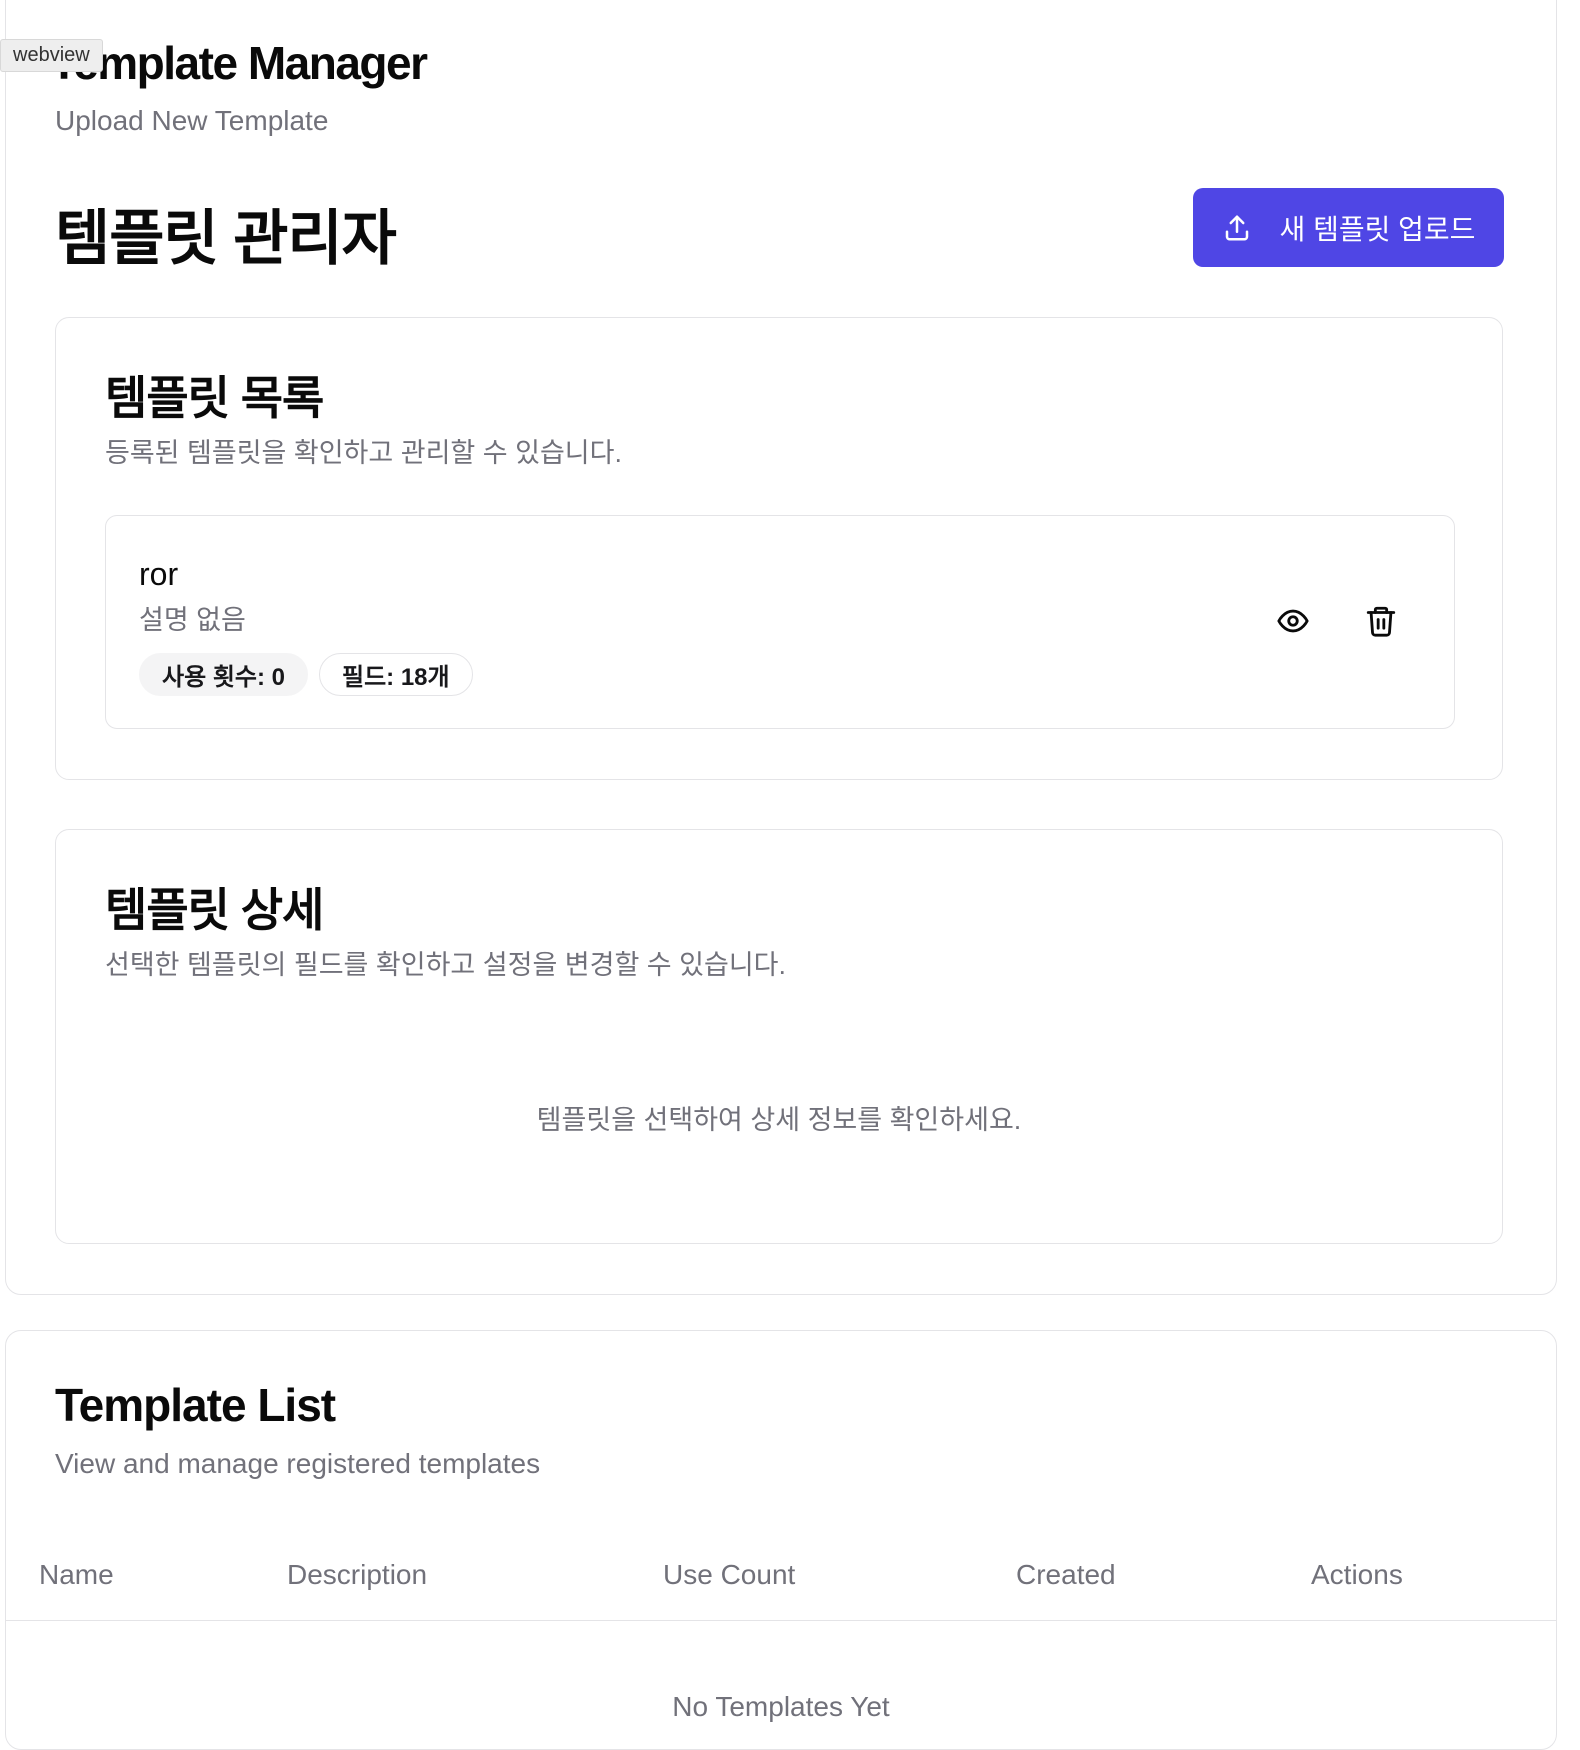 Image resolution: width=1580 pixels, height=1750 pixels. Describe the element at coordinates (226, 238) in the screenshot. I see `page-title: 템플릿 관리자` at that location.